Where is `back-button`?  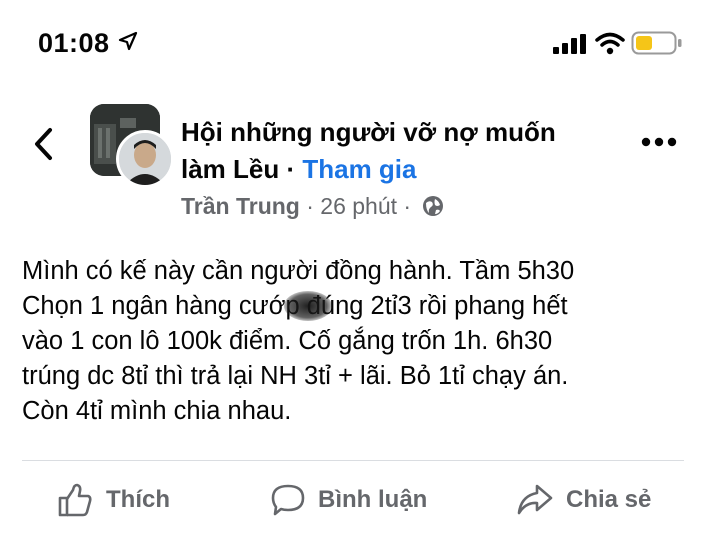
back-button is located at coordinates (44, 144).